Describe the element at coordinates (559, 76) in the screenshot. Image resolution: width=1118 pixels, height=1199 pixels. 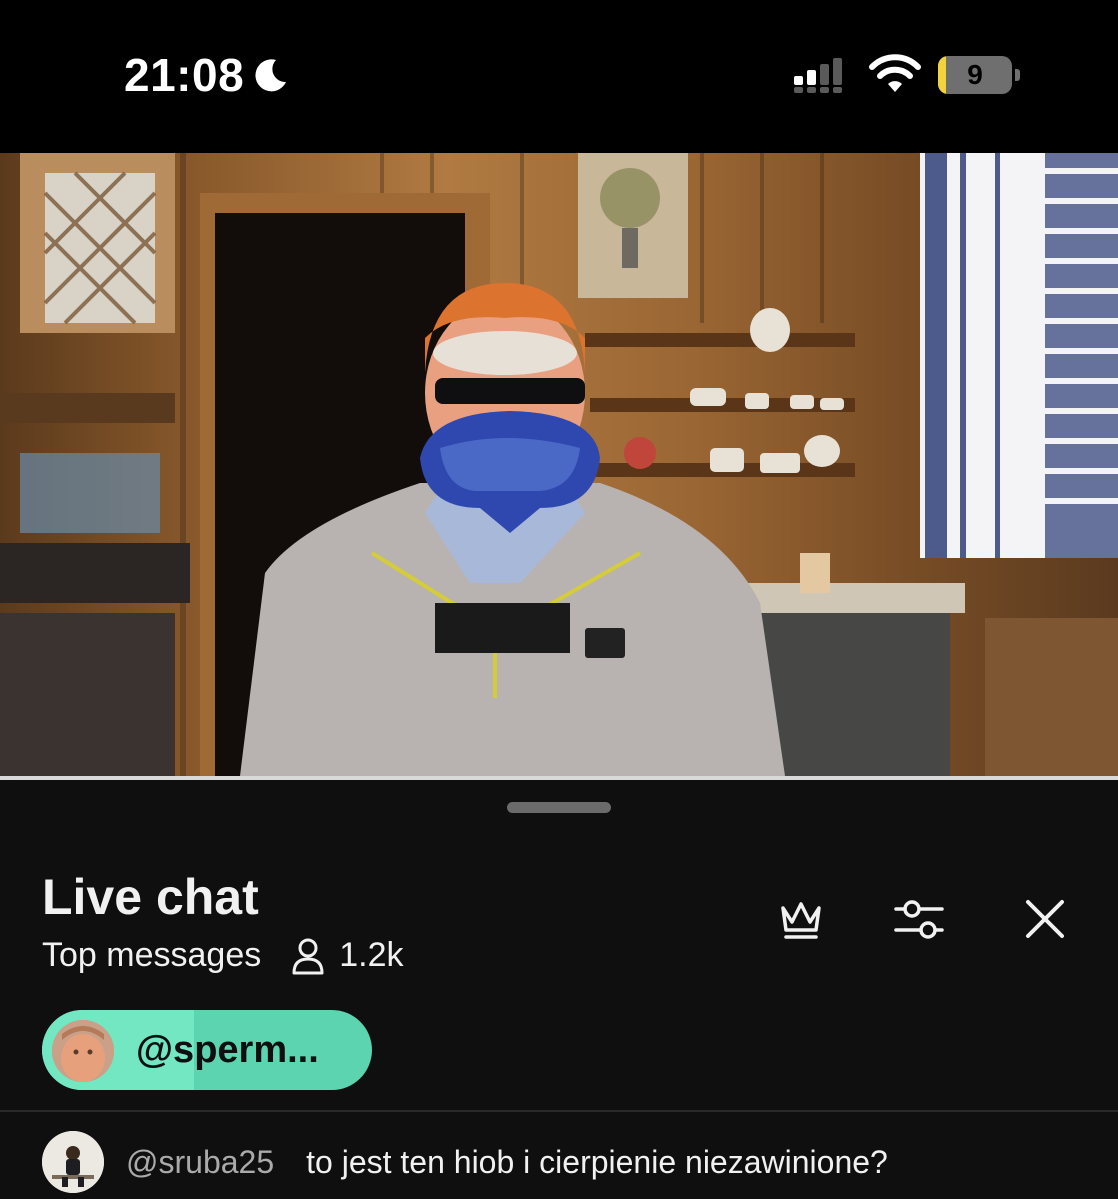
I see `status-bar: 21:08 9` at that location.